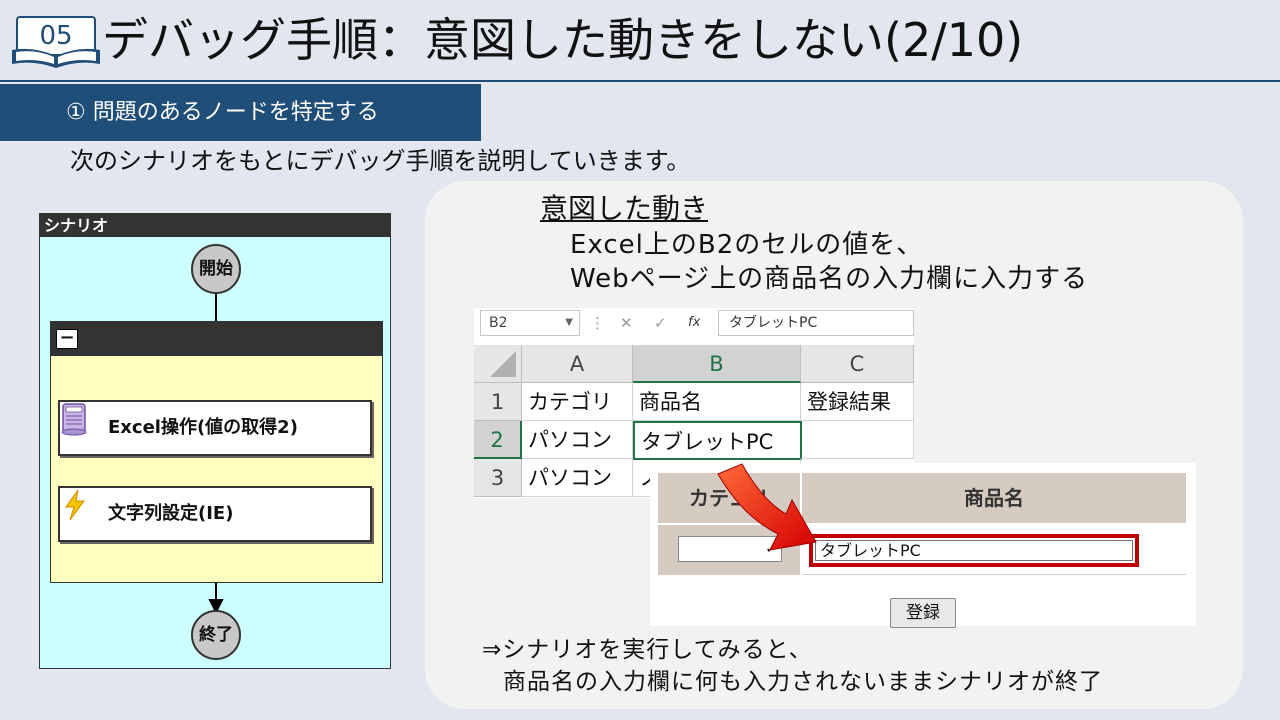 This screenshot has height=720, width=1280. What do you see at coordinates (624, 208) in the screenshot?
I see `intent-heading: 意図した動き` at bounding box center [624, 208].